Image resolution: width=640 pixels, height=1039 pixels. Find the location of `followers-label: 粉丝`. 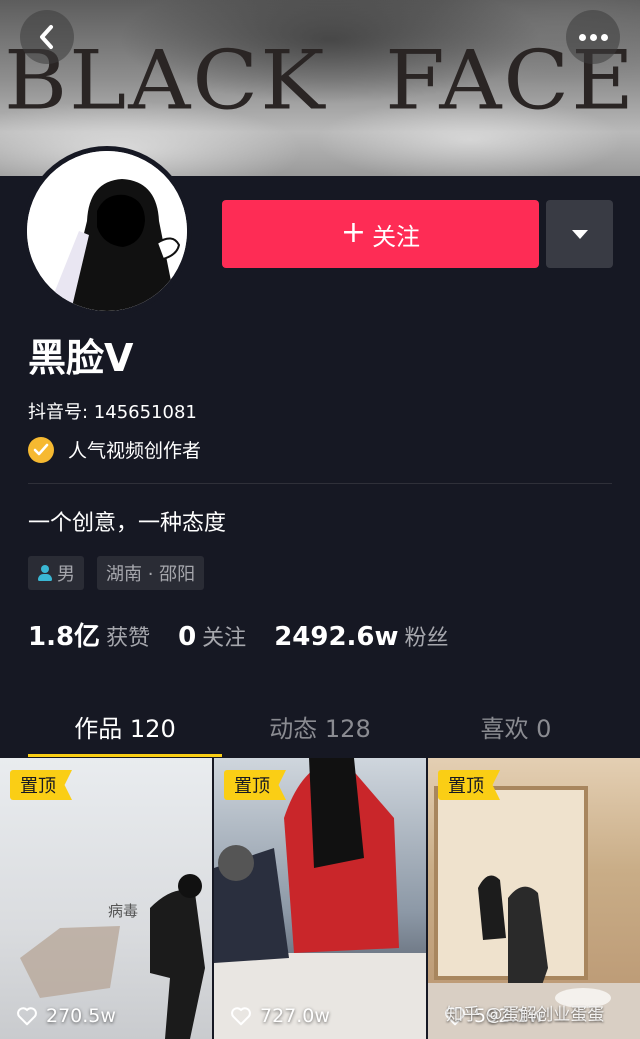

followers-label: 粉丝 is located at coordinates (427, 636).